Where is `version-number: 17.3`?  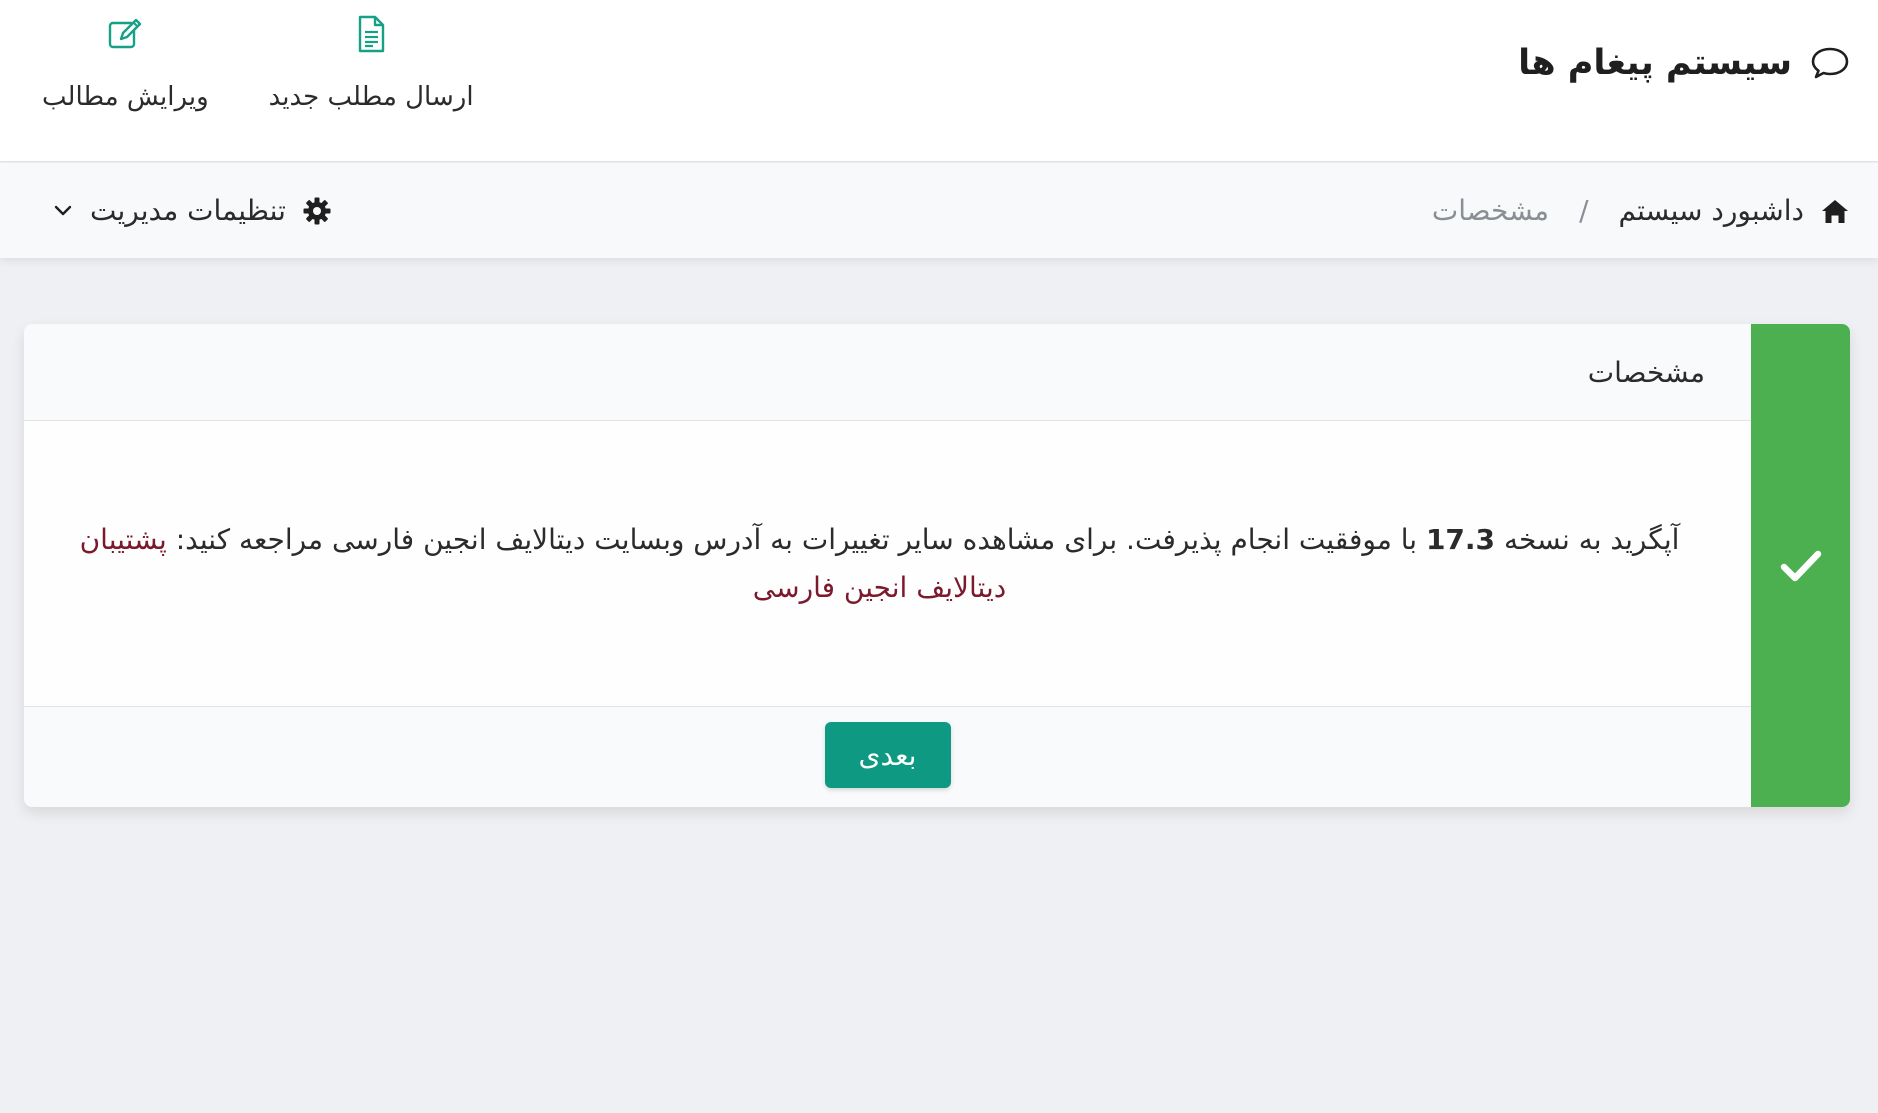 version-number: 17.3 is located at coordinates (1460, 539).